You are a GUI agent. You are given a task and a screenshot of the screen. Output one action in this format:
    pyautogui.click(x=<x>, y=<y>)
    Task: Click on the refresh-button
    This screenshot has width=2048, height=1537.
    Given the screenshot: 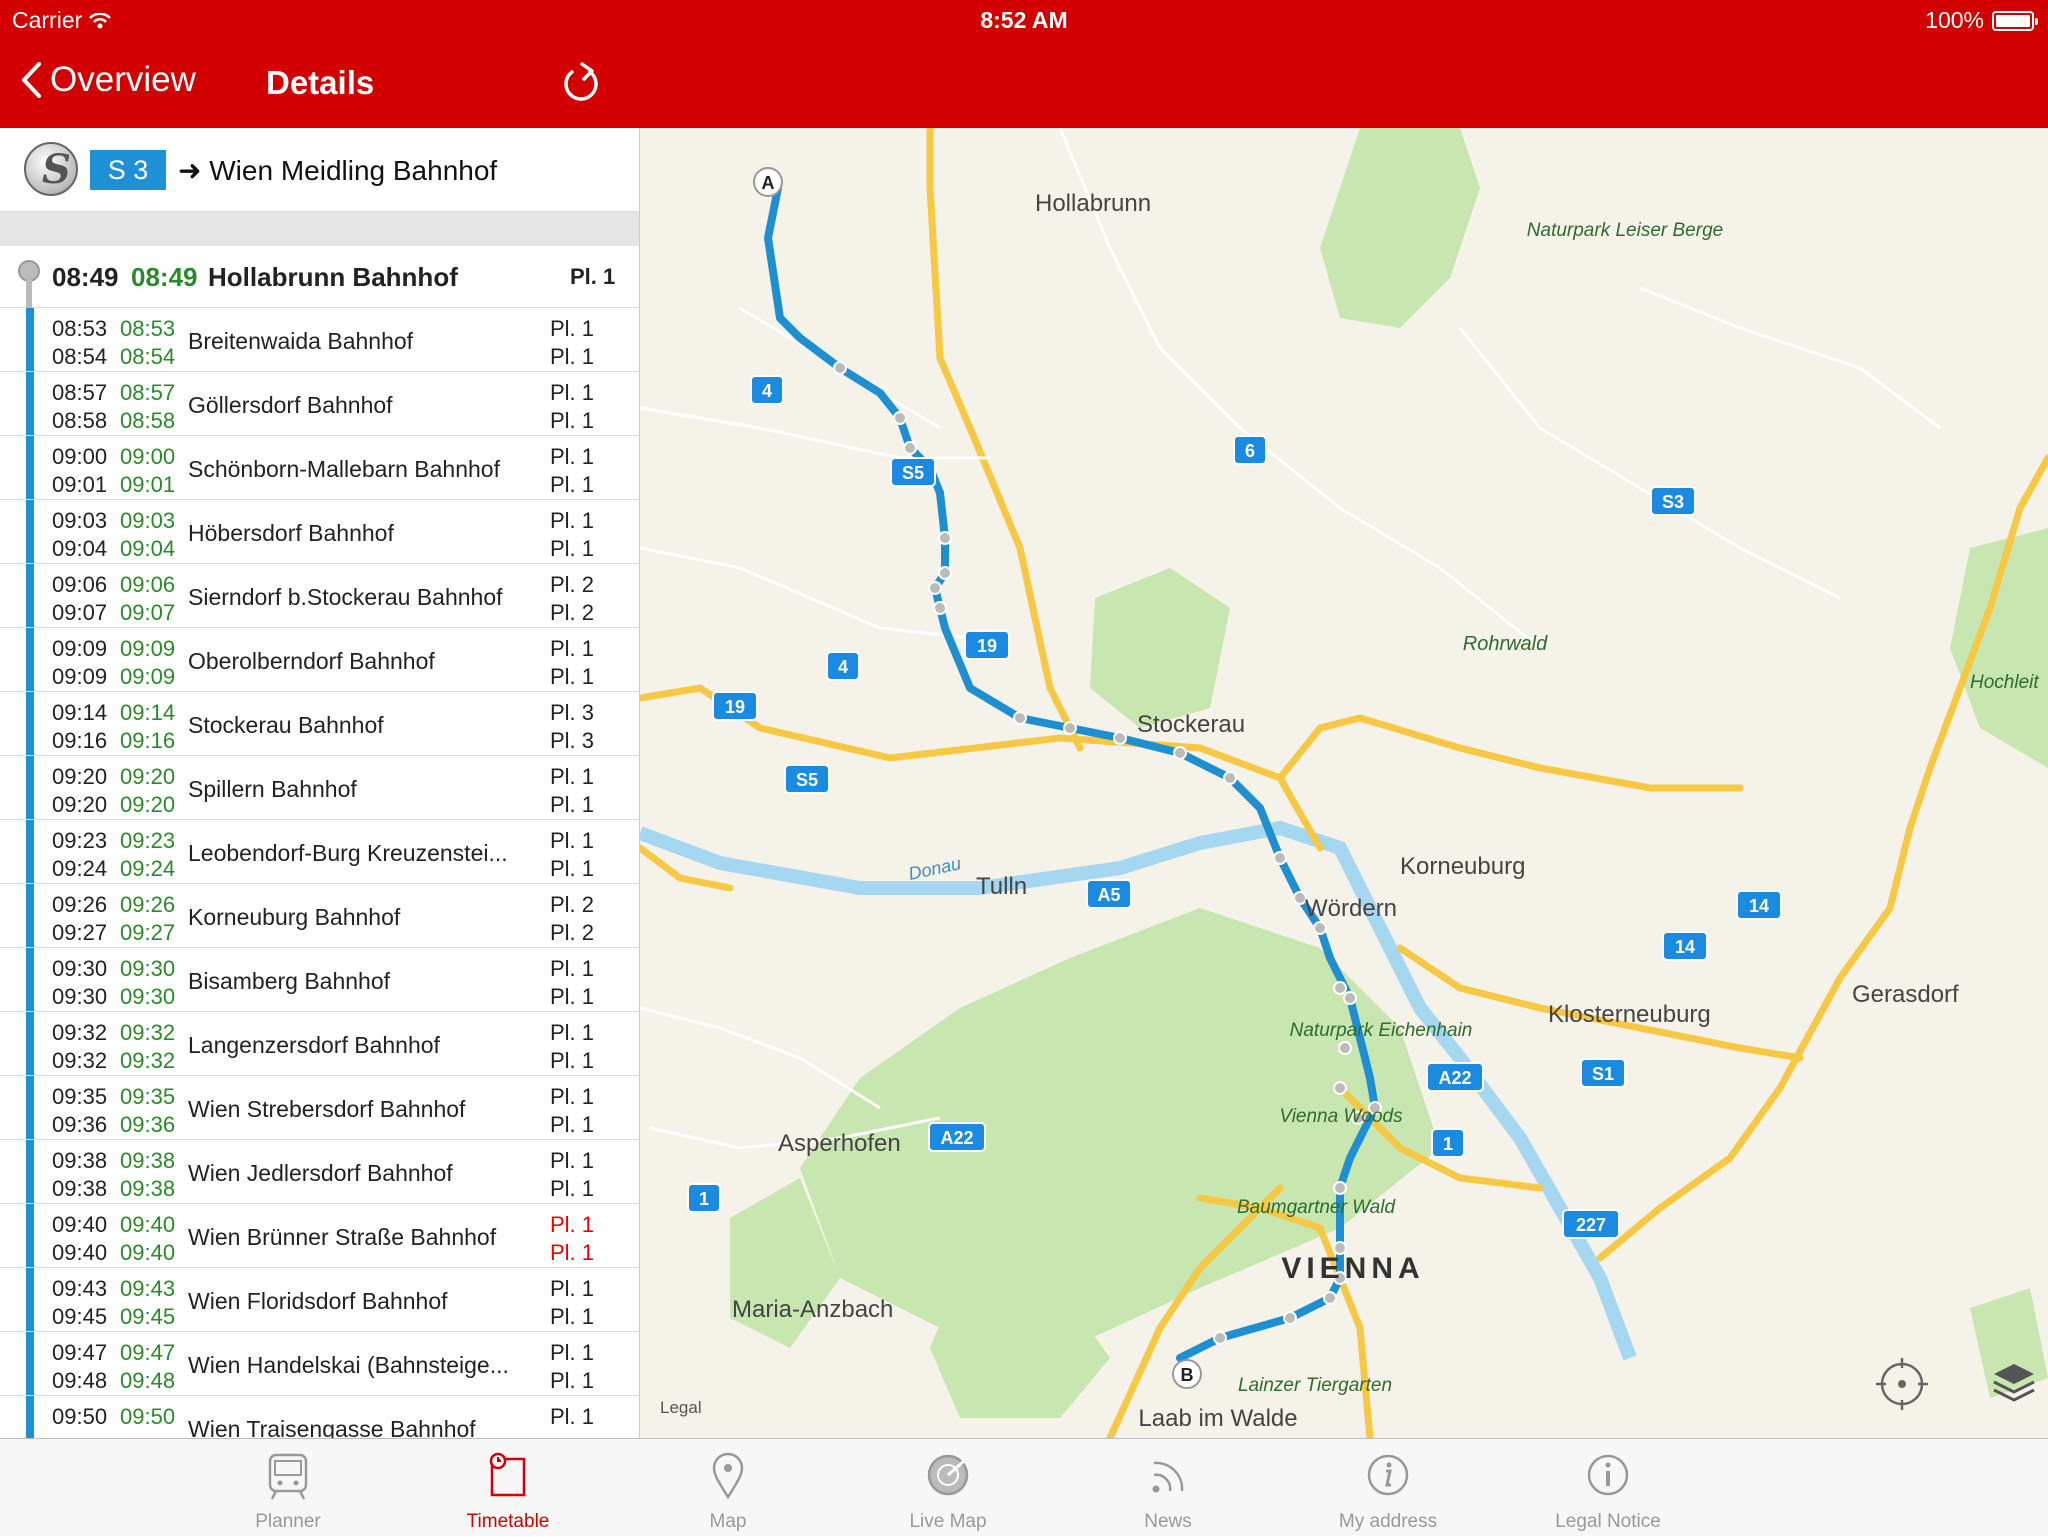 What is the action you would take?
    pyautogui.click(x=581, y=85)
    